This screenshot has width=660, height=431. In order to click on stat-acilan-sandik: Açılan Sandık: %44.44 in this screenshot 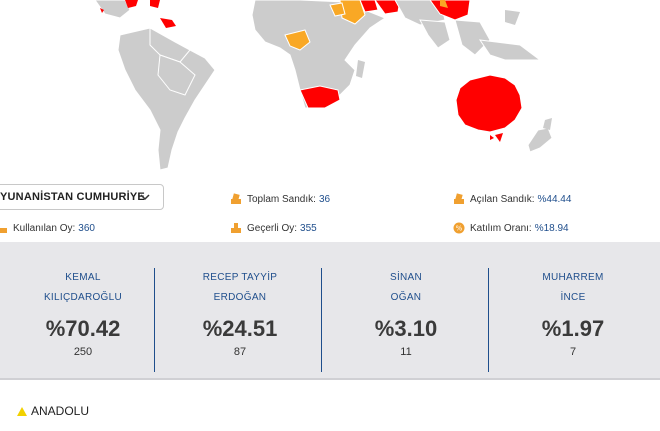, I will do `click(512, 199)`.